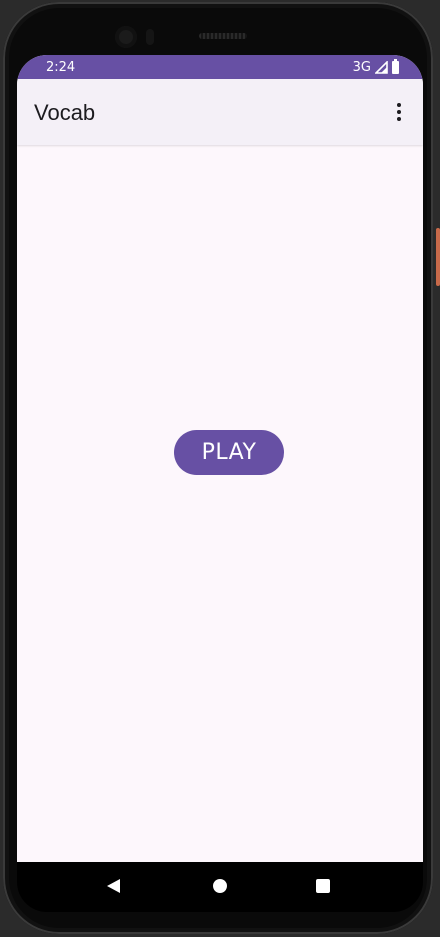  What do you see at coordinates (361, 67) in the screenshot?
I see `network-type: 3G` at bounding box center [361, 67].